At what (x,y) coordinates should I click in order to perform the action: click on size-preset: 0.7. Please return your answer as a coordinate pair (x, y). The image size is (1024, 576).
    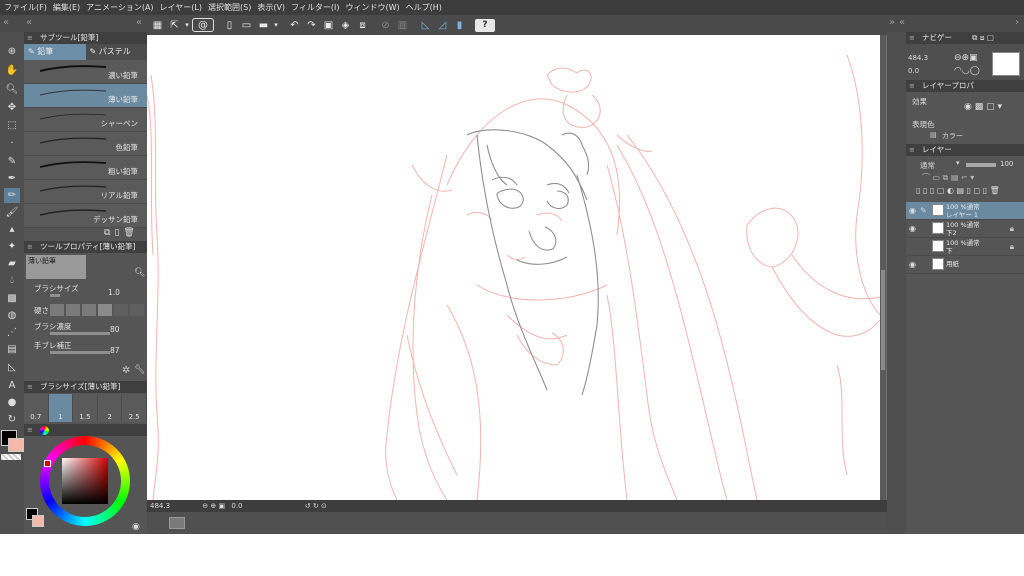
    Looking at the image, I should click on (36, 408).